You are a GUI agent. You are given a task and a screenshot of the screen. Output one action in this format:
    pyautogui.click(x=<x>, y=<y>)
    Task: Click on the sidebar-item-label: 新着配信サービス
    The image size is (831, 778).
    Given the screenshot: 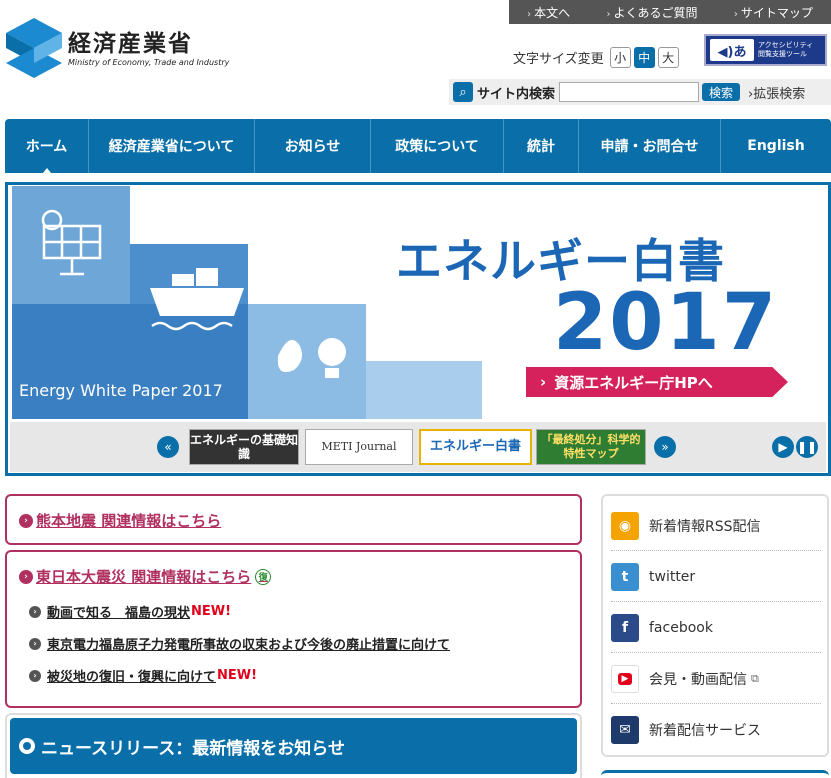 What is the action you would take?
    pyautogui.click(x=705, y=731)
    